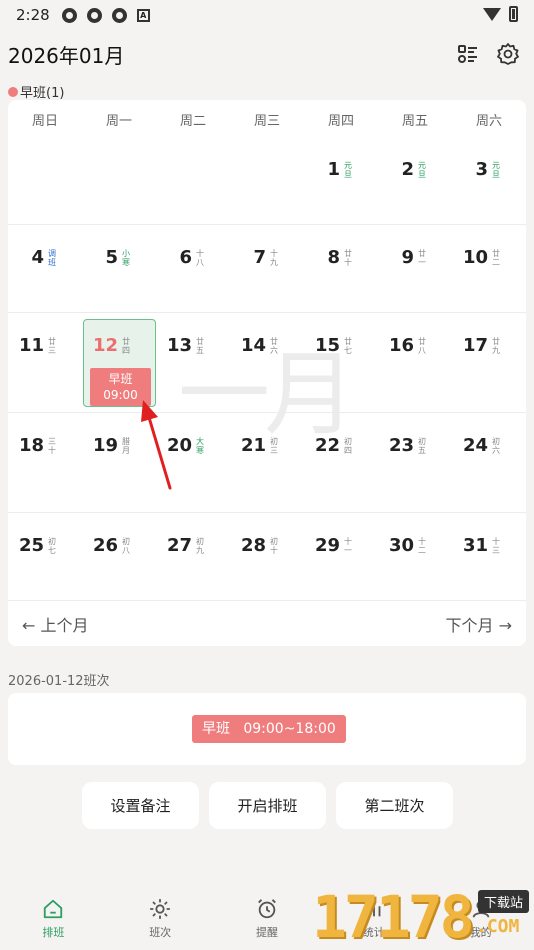  Describe the element at coordinates (31, 445) in the screenshot. I see `day-number: 18` at that location.